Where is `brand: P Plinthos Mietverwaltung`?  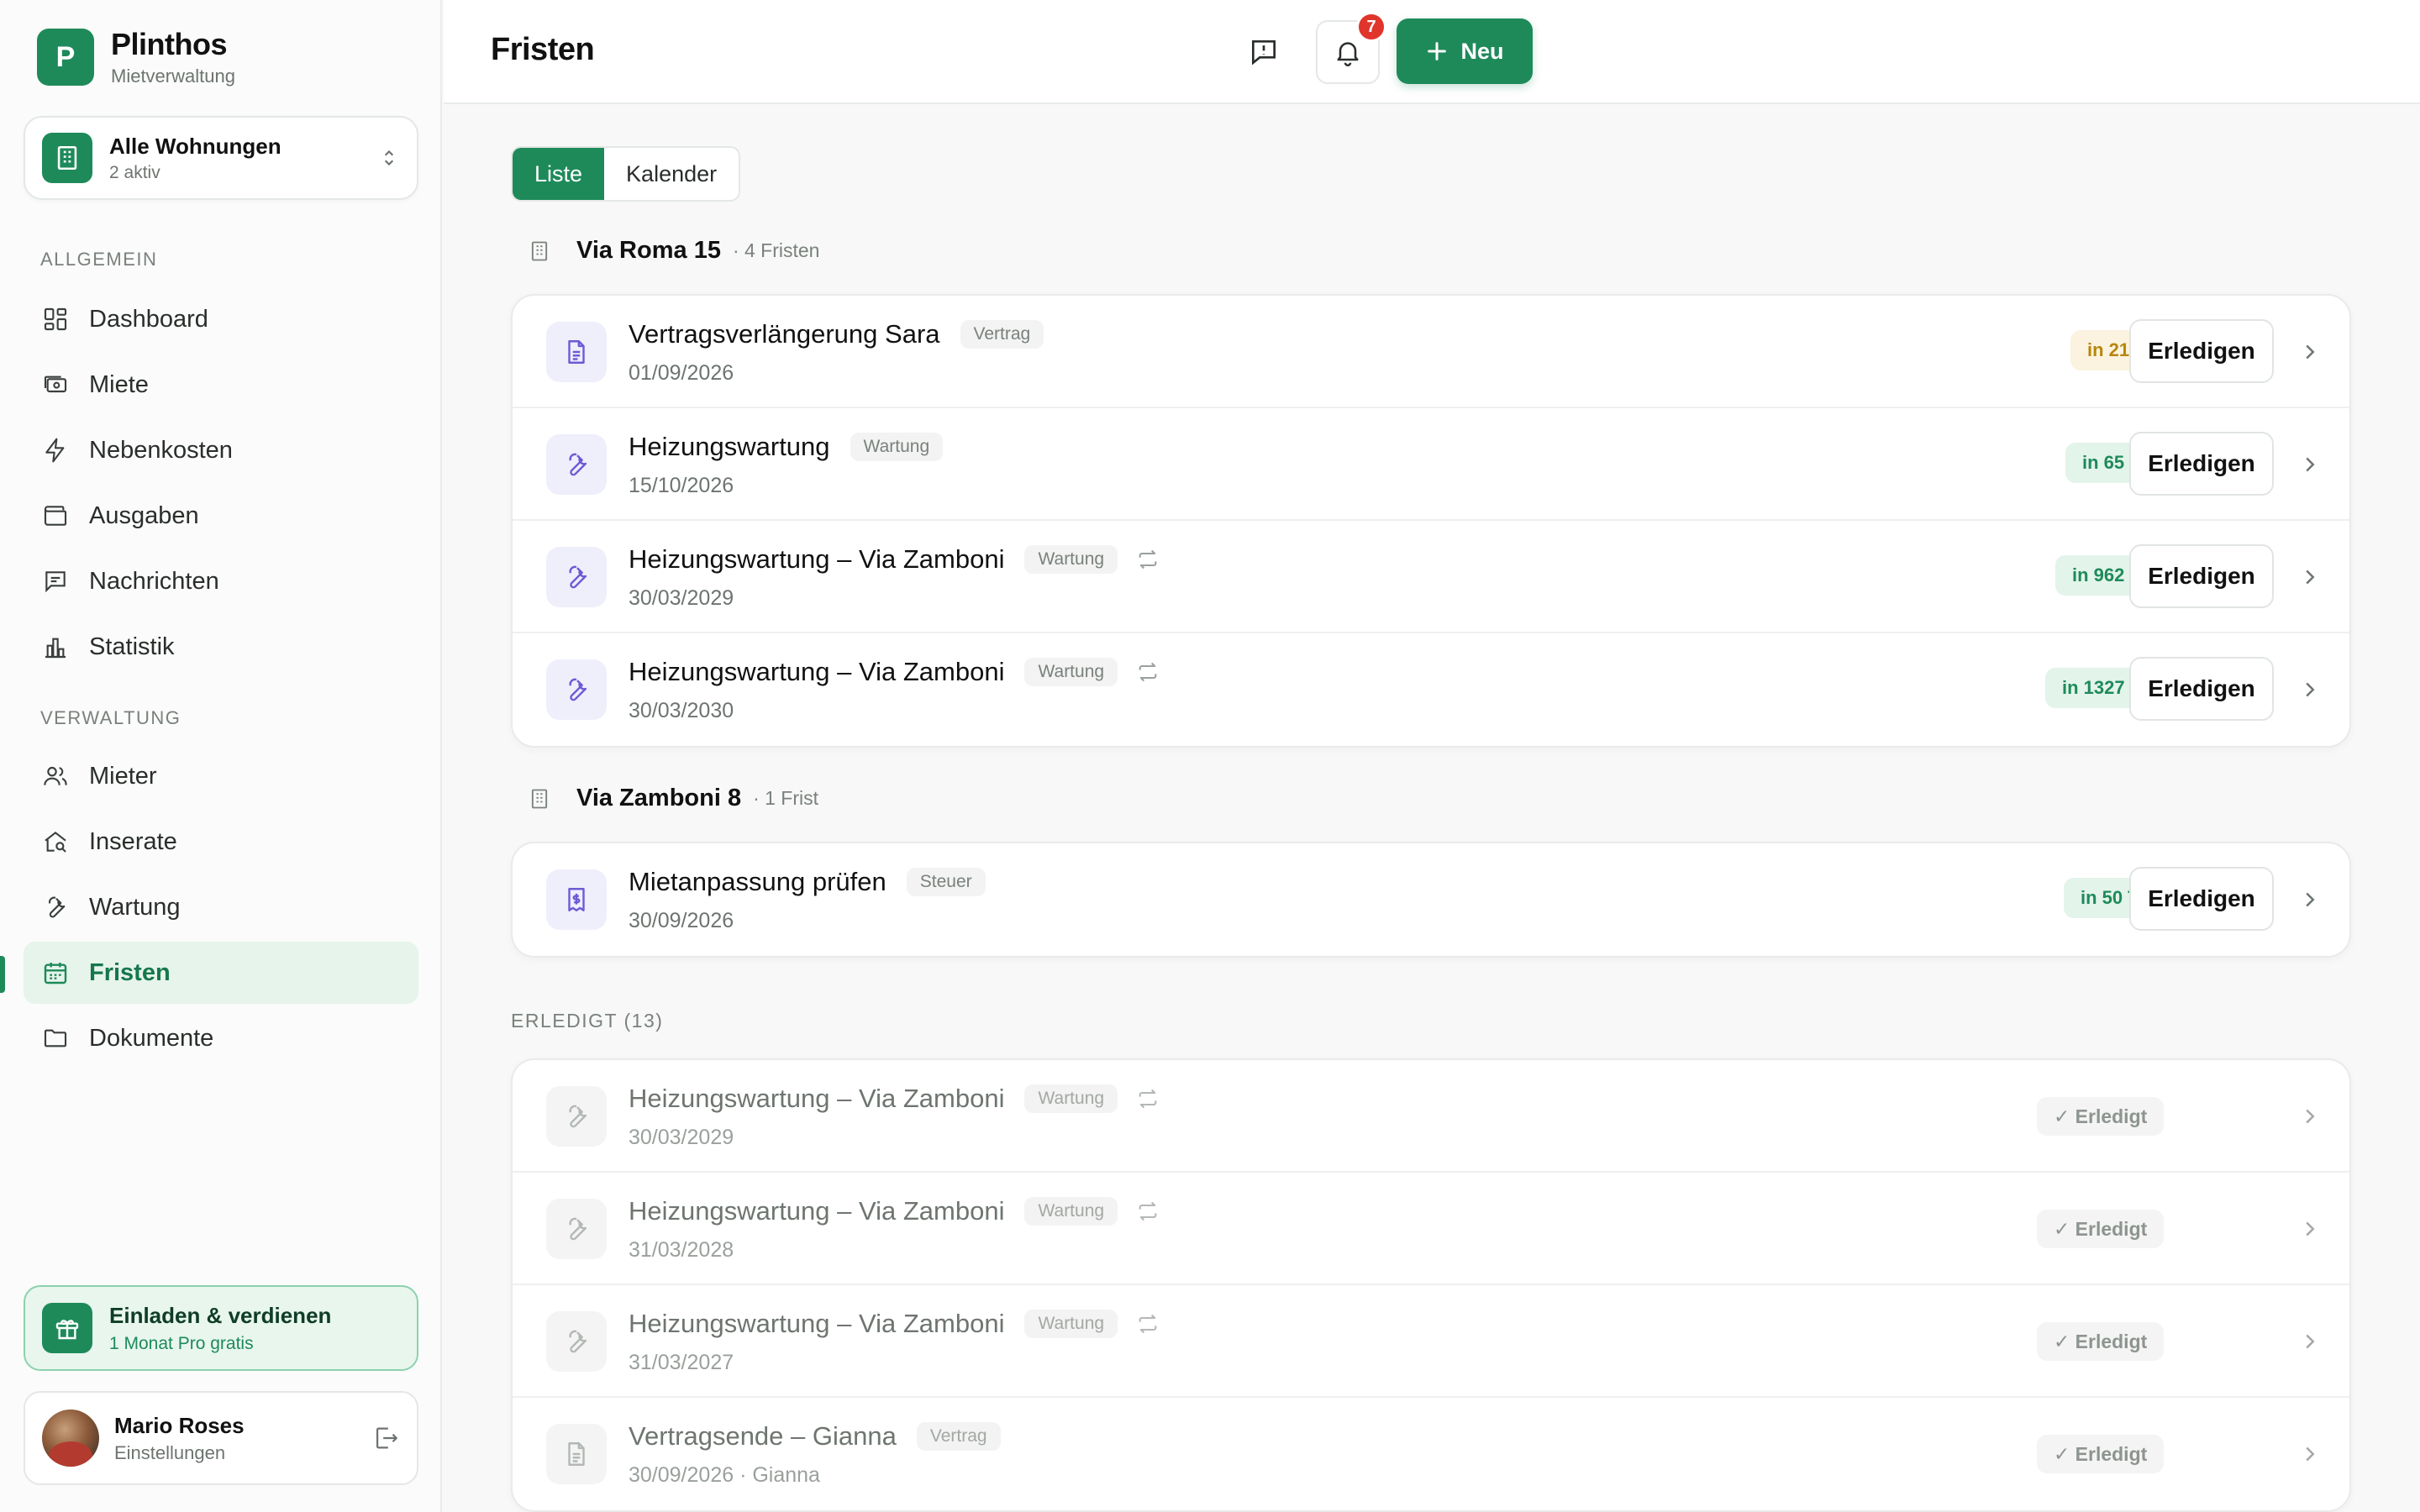
brand: P Plinthos Mietverwaltung is located at coordinates (136, 57).